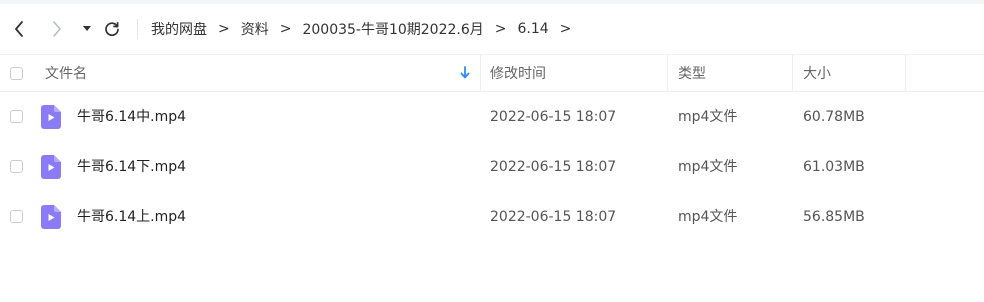  I want to click on back-button, so click(19, 29).